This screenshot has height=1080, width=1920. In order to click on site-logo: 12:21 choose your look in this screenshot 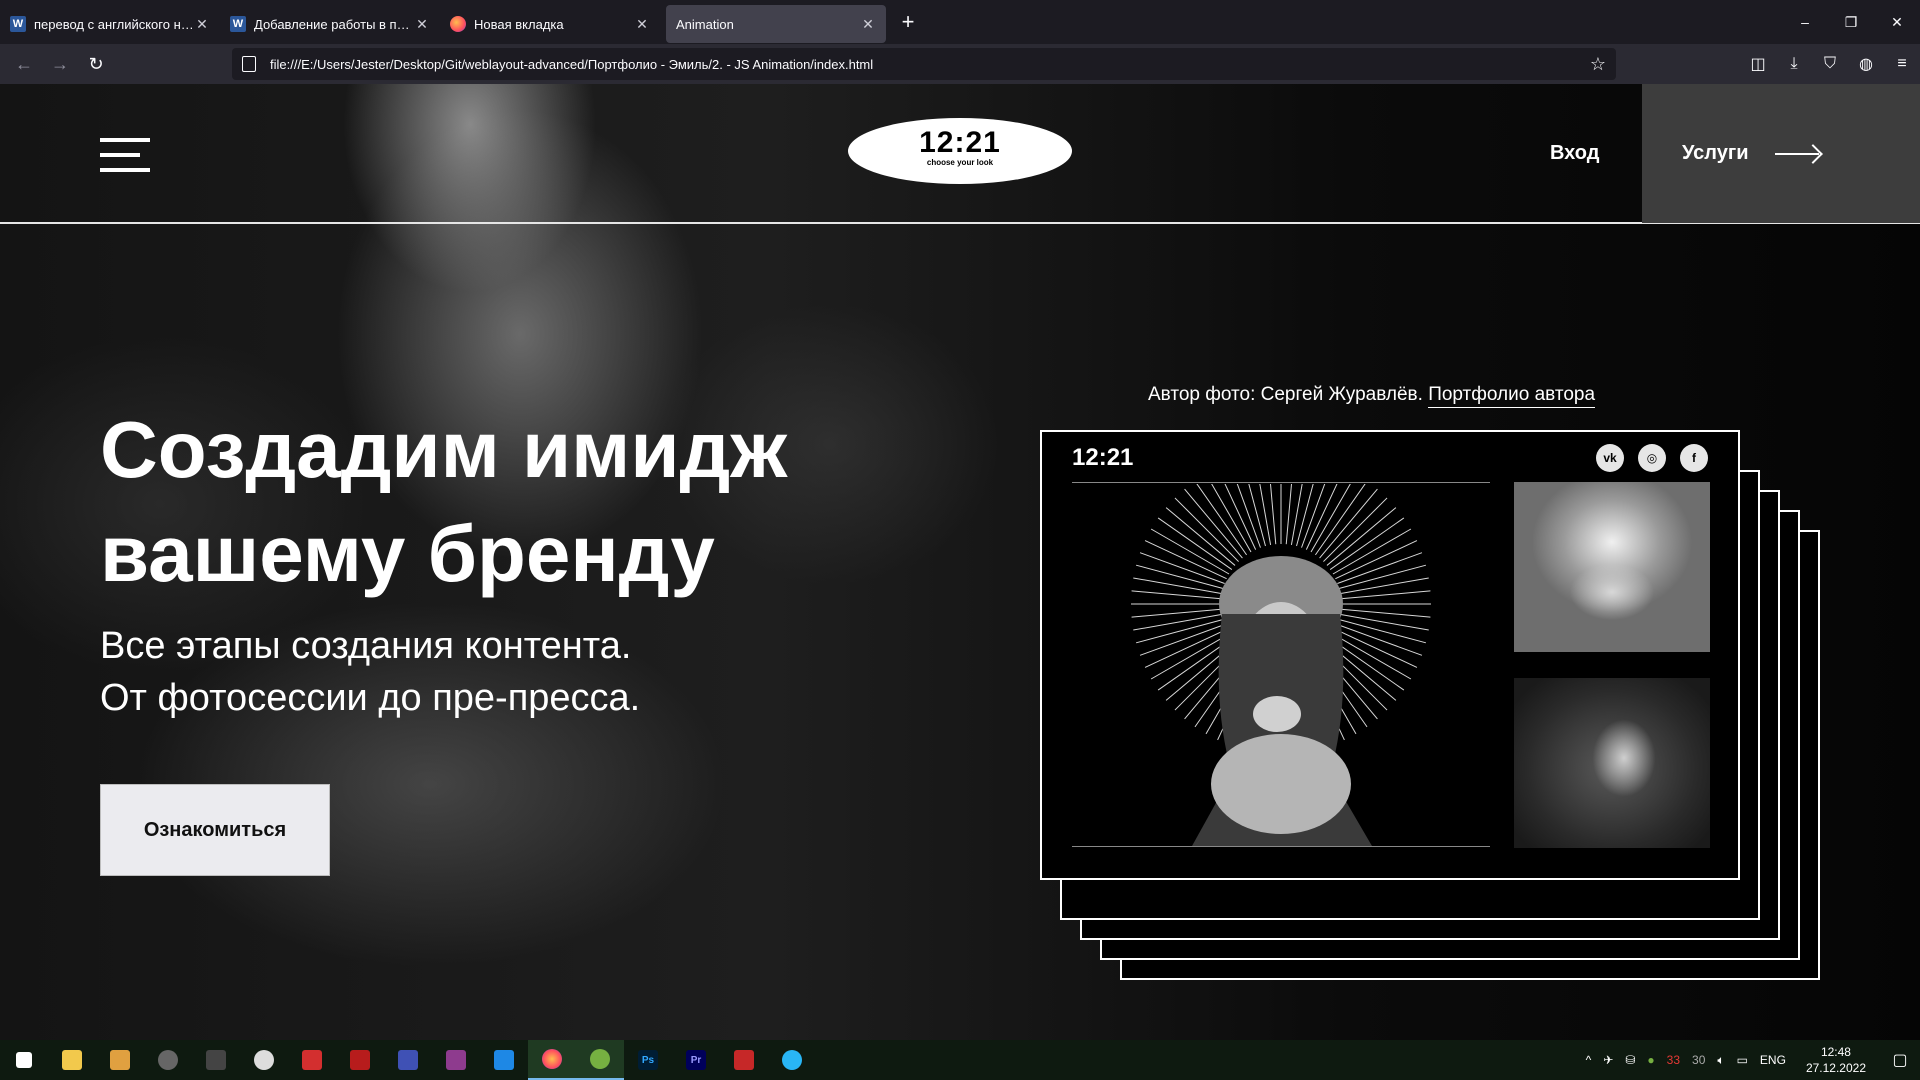, I will do `click(960, 151)`.